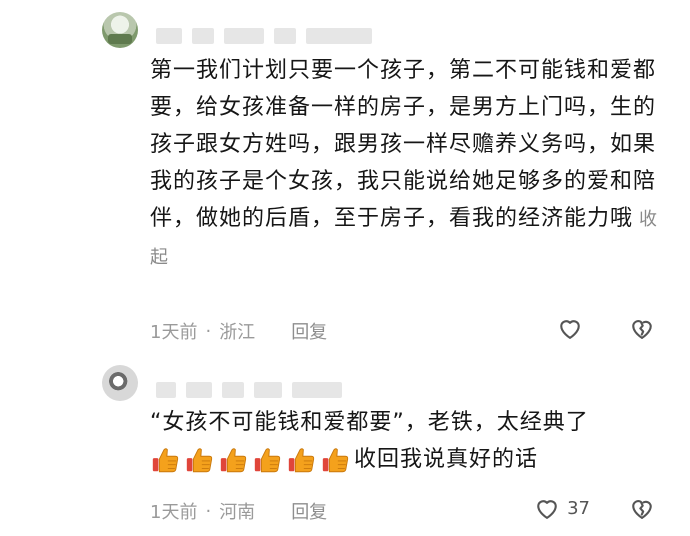  I want to click on comment-meta: 1天前 · 河南 回复, so click(238, 511).